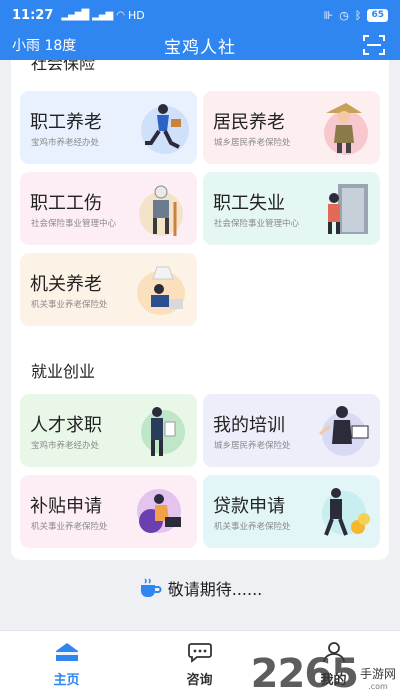 The image size is (400, 700). Describe the element at coordinates (344, 15) in the screenshot. I see `alarm-icon: ◷` at that location.